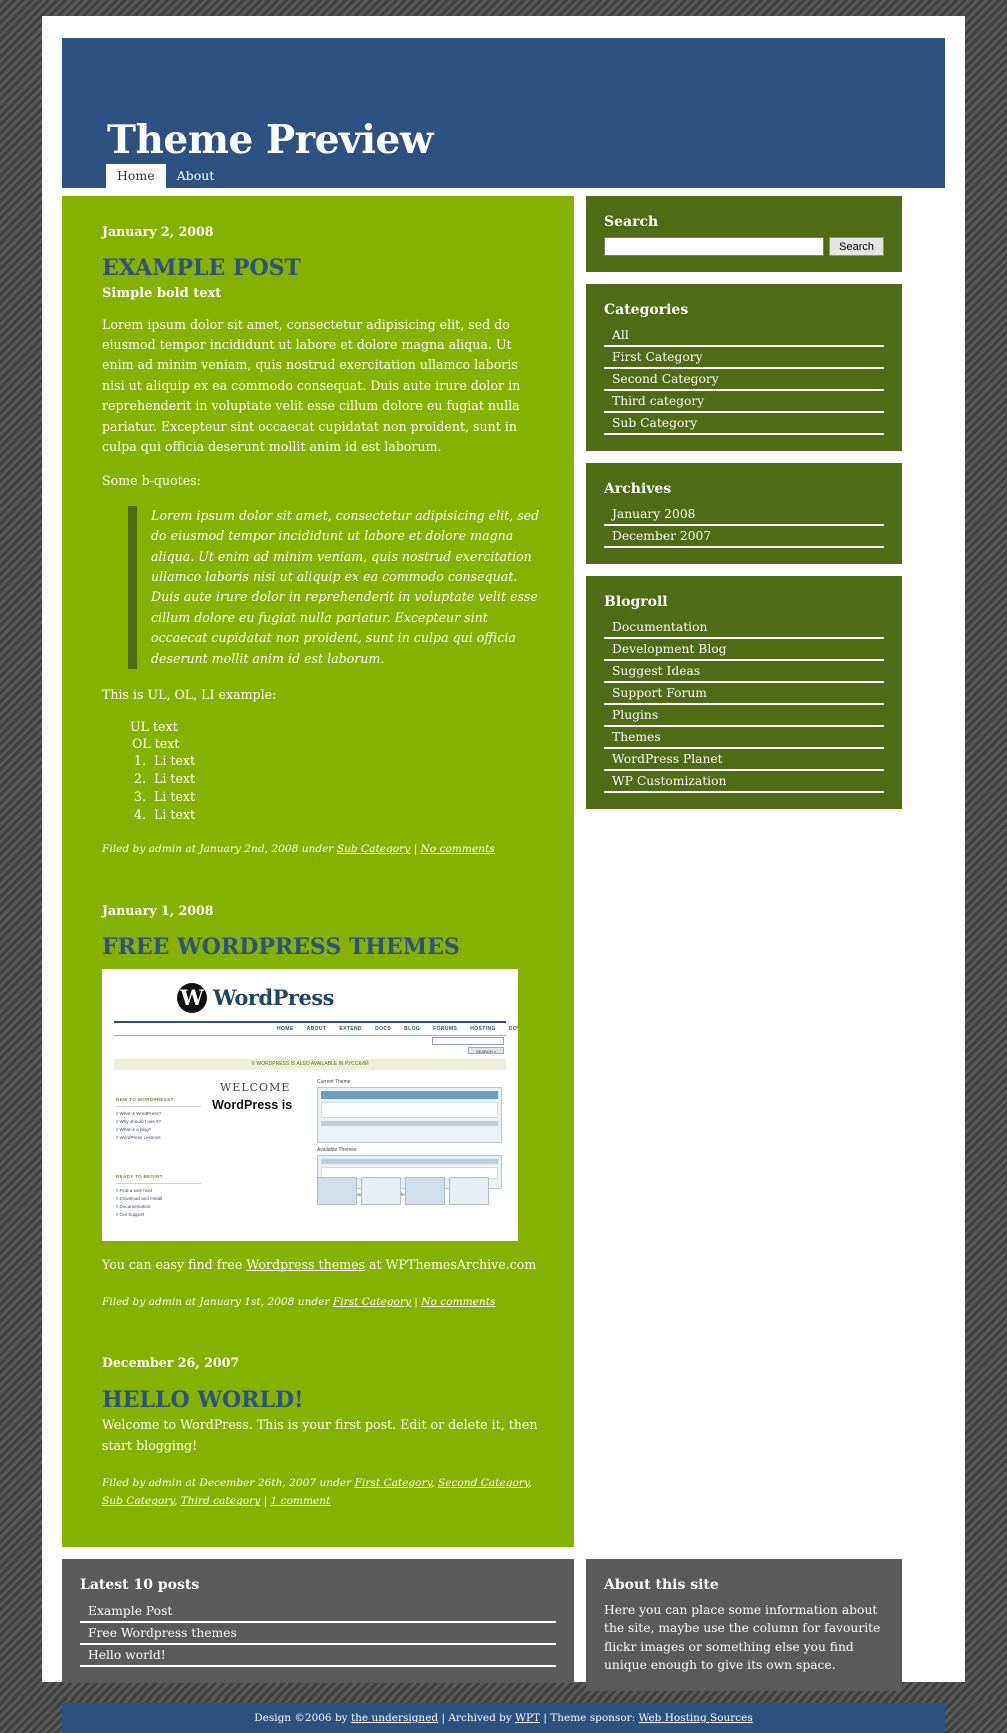 This screenshot has width=1007, height=1733. What do you see at coordinates (196, 176) in the screenshot?
I see `nav-item-about: About` at bounding box center [196, 176].